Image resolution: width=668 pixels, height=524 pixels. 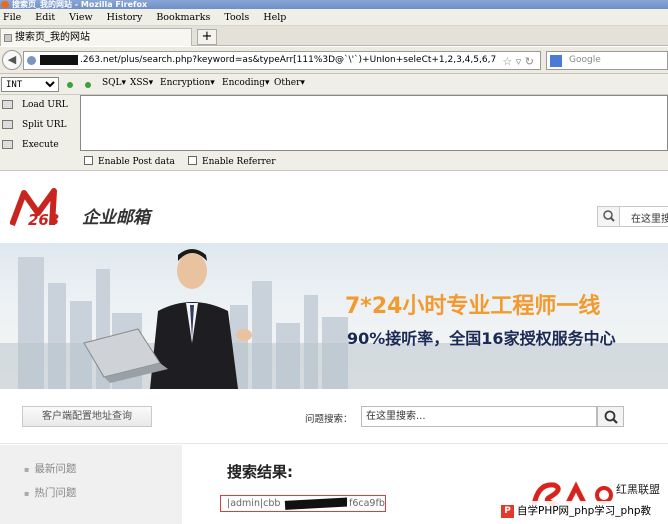 What do you see at coordinates (5, 4) in the screenshot?
I see `firefox-icon` at bounding box center [5, 4].